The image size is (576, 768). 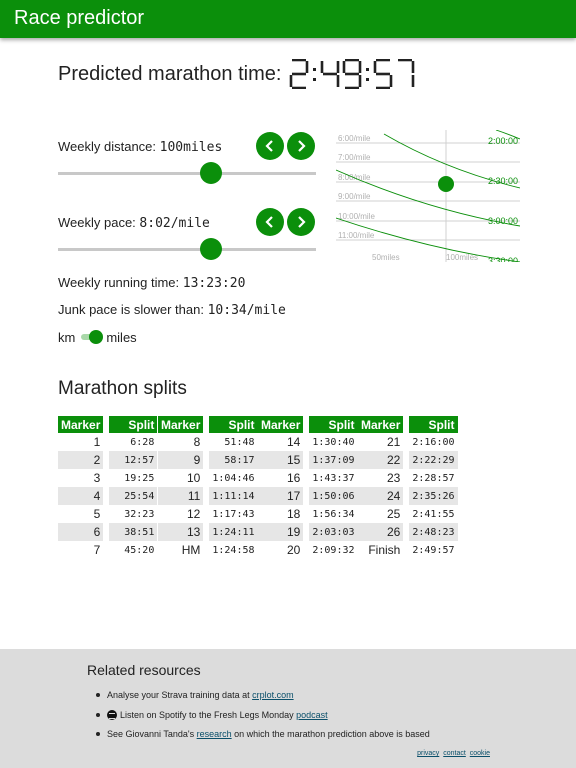 I want to click on split-marker: 19, so click(x=281, y=532).